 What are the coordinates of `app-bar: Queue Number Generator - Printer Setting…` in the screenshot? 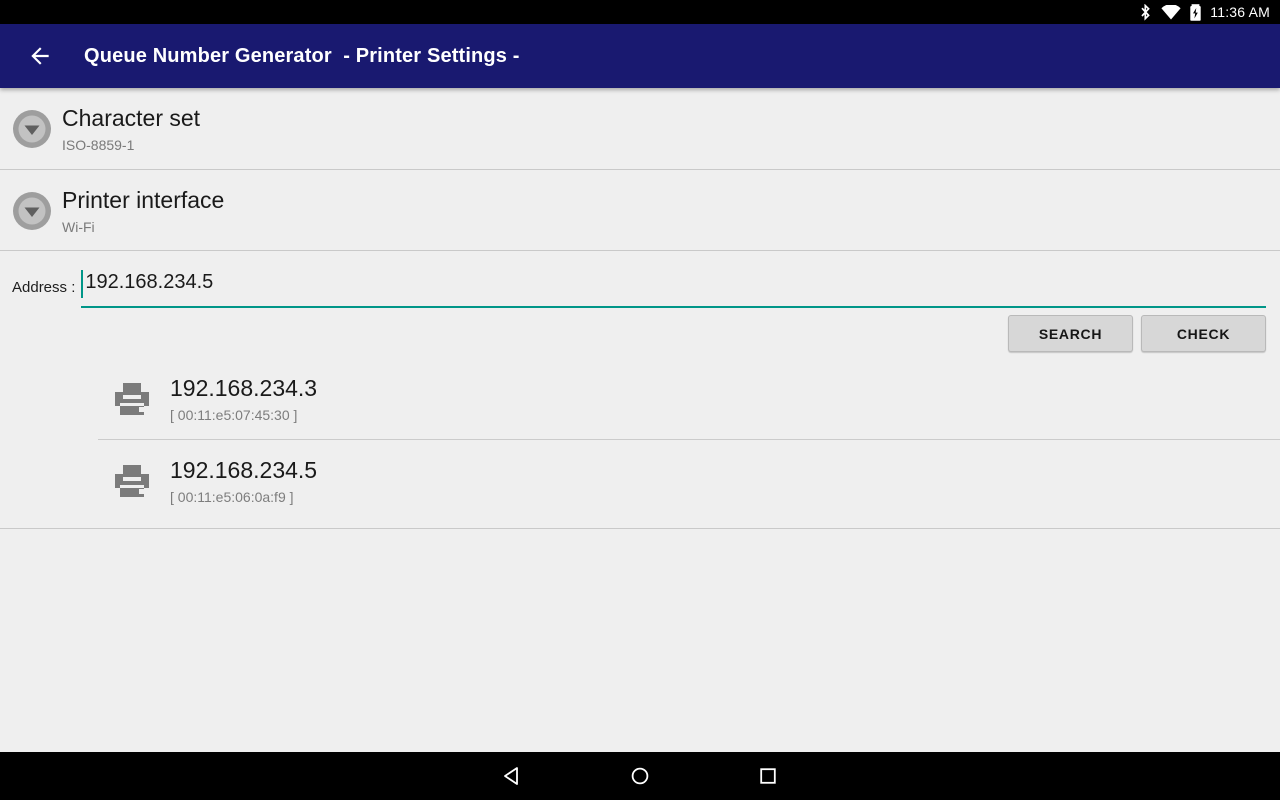 It's located at (640, 56).